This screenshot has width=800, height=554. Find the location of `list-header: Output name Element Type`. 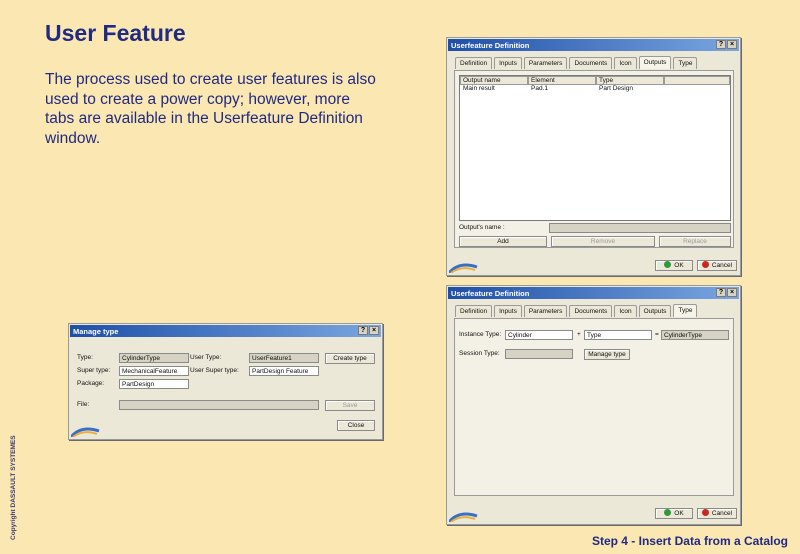

list-header: Output name Element Type is located at coordinates (595, 80).